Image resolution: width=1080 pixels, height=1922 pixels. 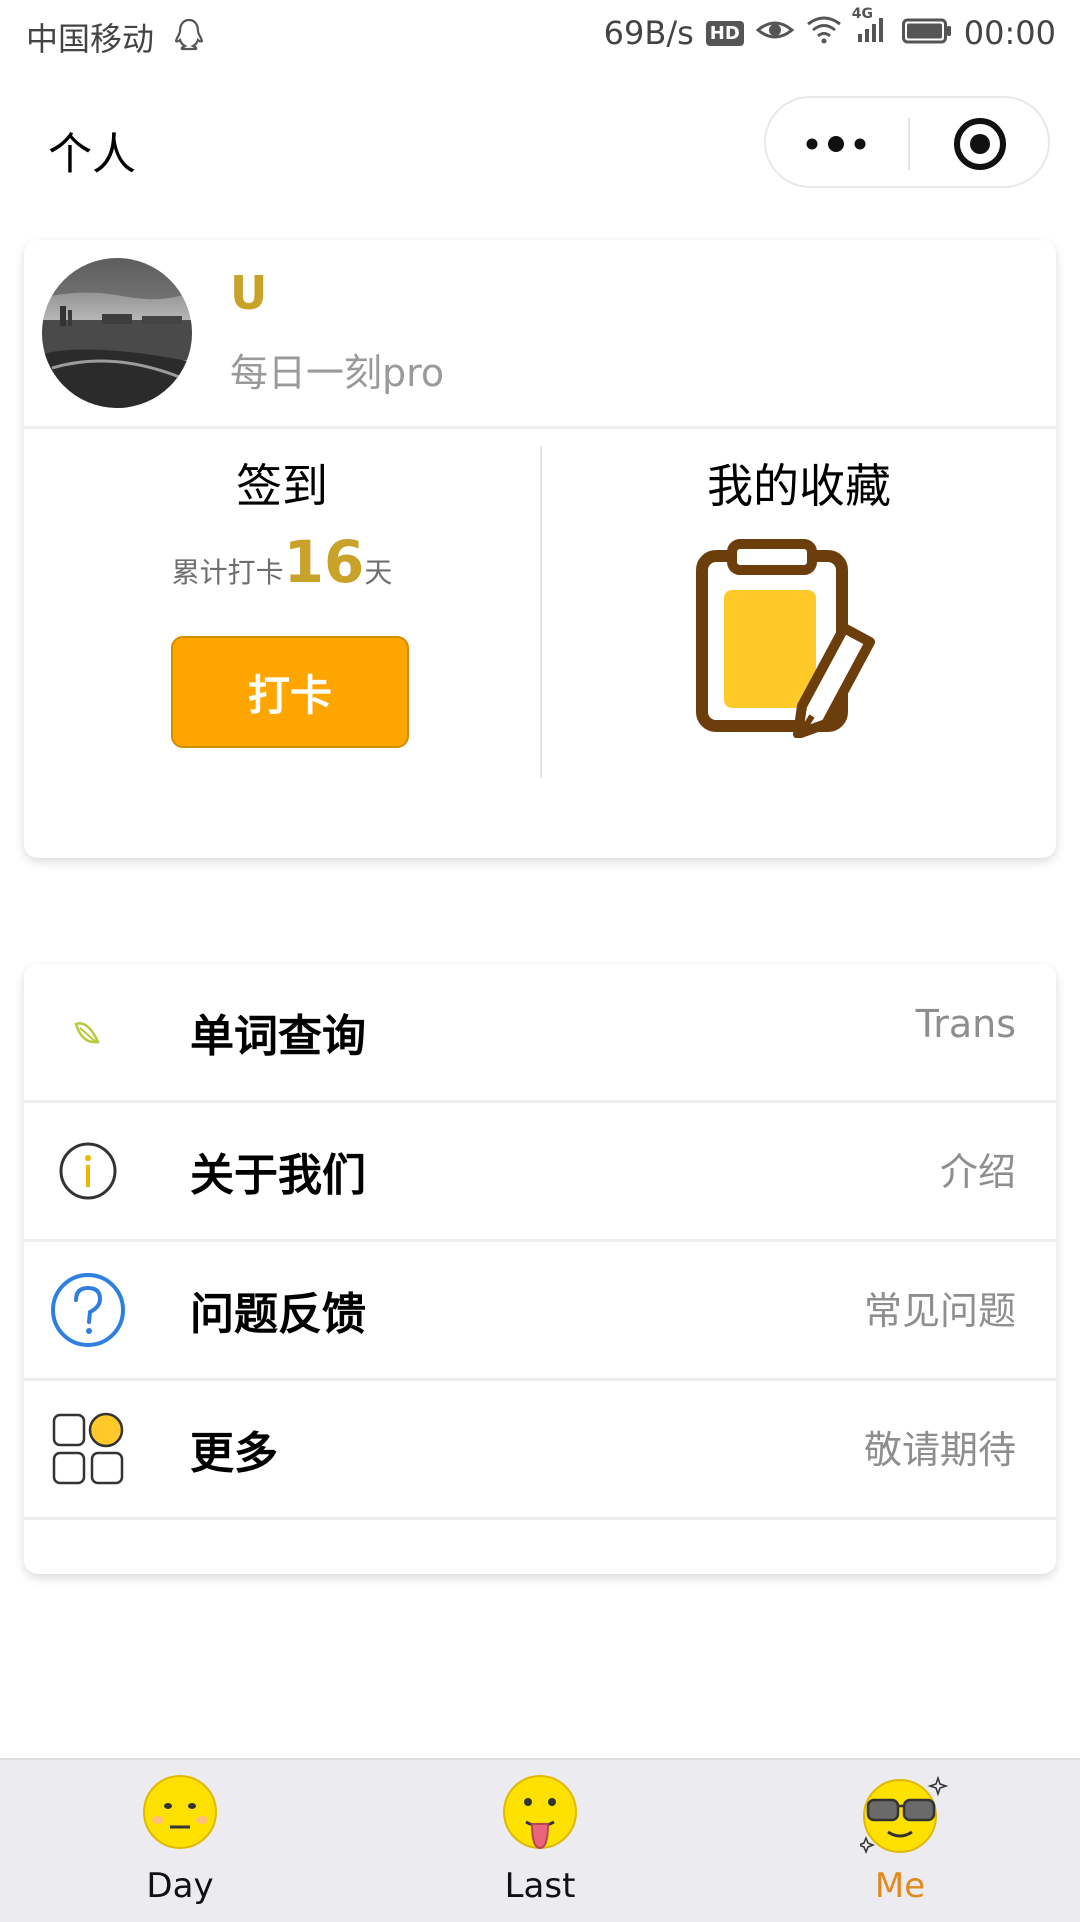 I want to click on more-options-button, so click(x=837, y=144).